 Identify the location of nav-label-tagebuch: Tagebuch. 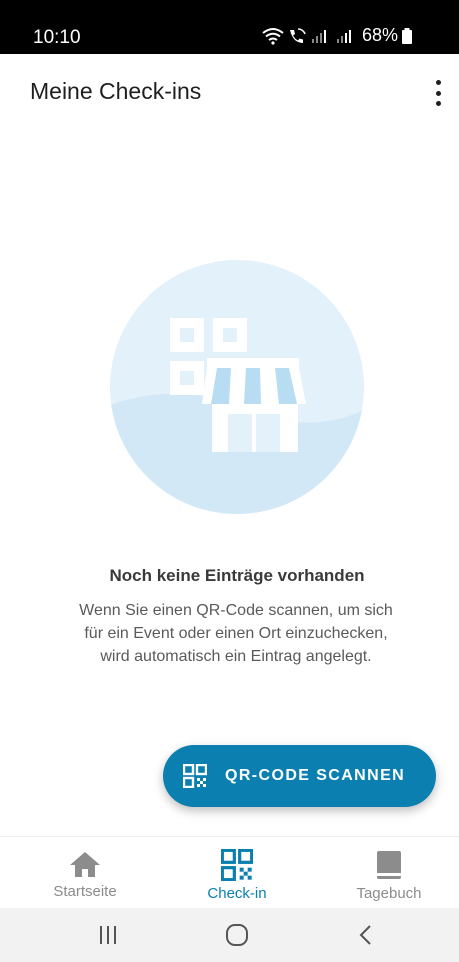
(389, 893).